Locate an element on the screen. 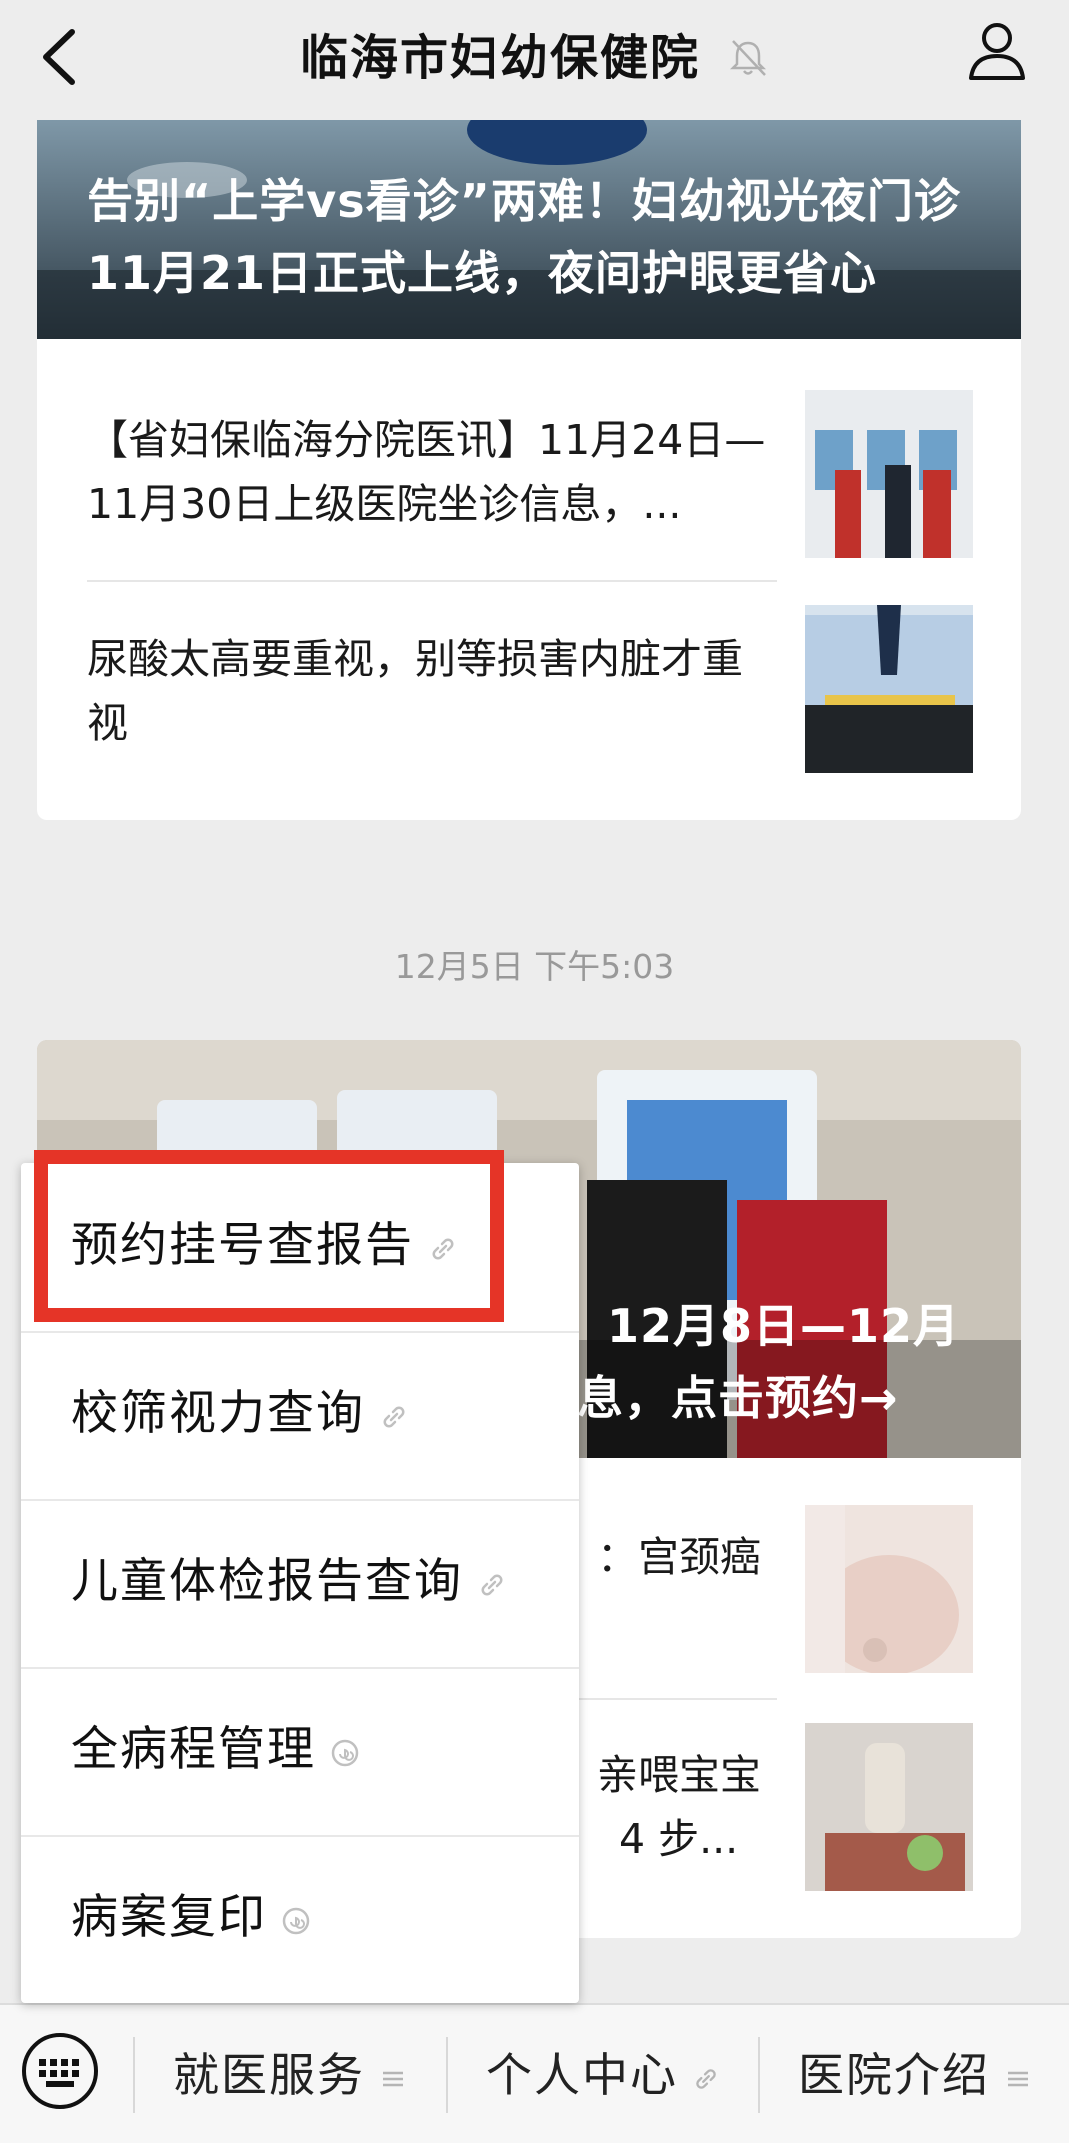 The width and height of the screenshot is (1069, 2143). tab-label: 医院介绍 is located at coordinates (894, 2075).